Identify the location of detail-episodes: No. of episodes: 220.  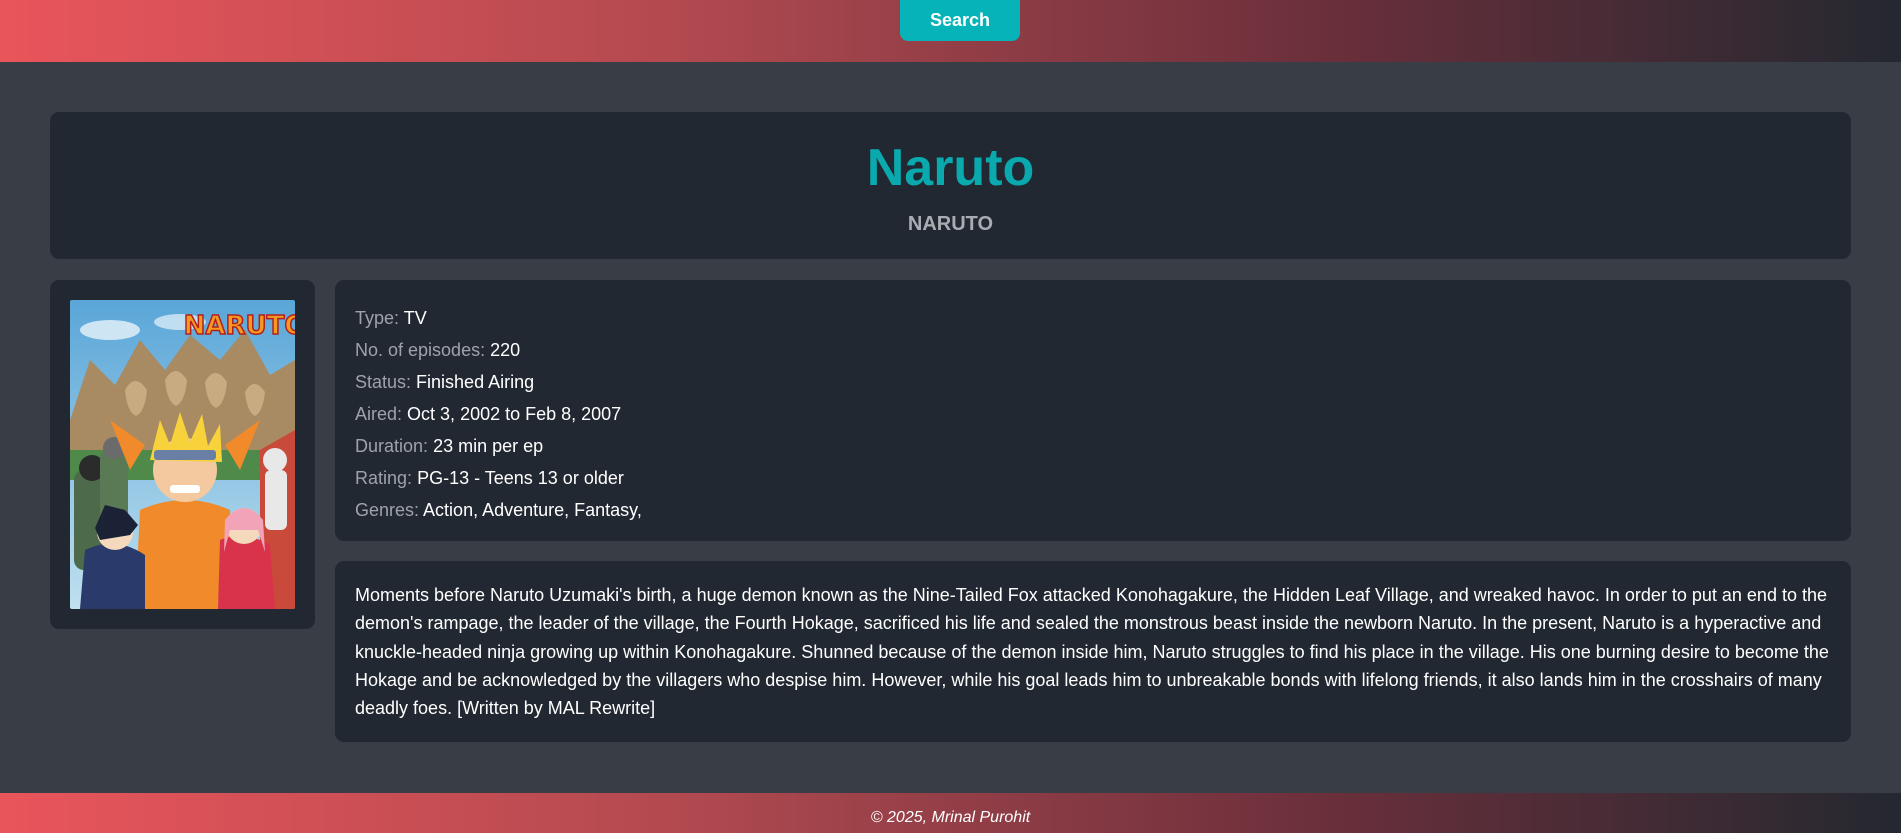
(498, 350).